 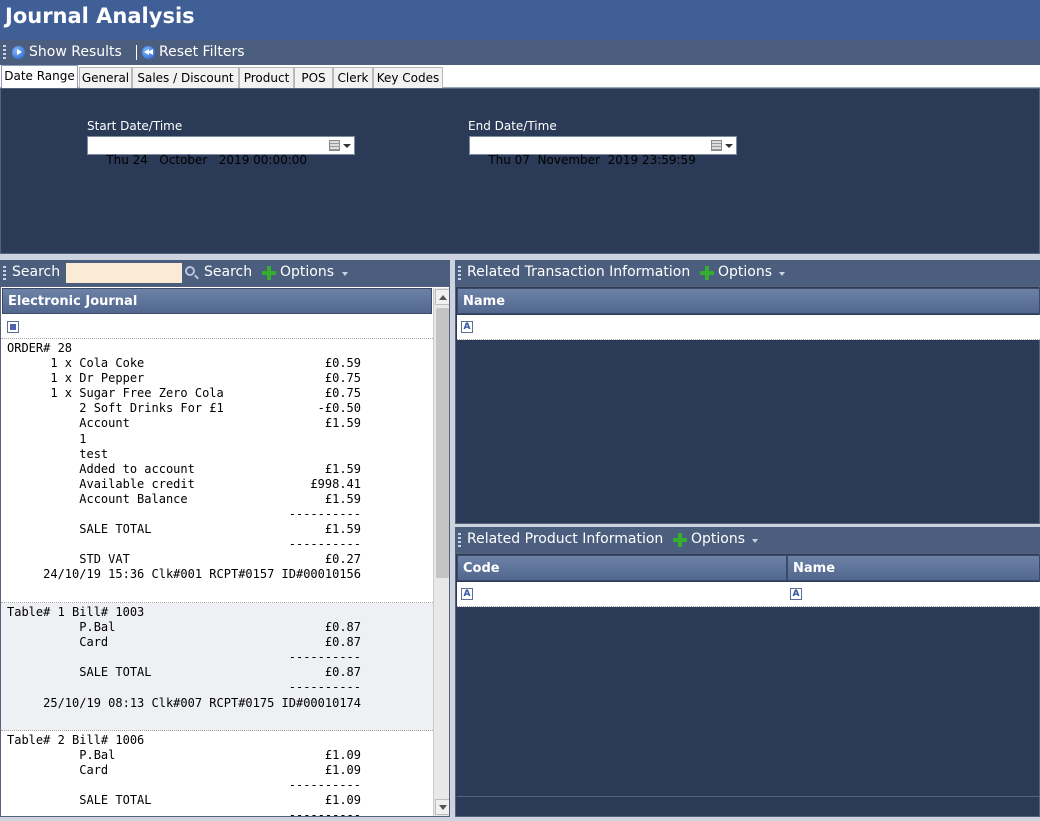 I want to click on reset-filters-label: Reset Filters, so click(x=202, y=52).